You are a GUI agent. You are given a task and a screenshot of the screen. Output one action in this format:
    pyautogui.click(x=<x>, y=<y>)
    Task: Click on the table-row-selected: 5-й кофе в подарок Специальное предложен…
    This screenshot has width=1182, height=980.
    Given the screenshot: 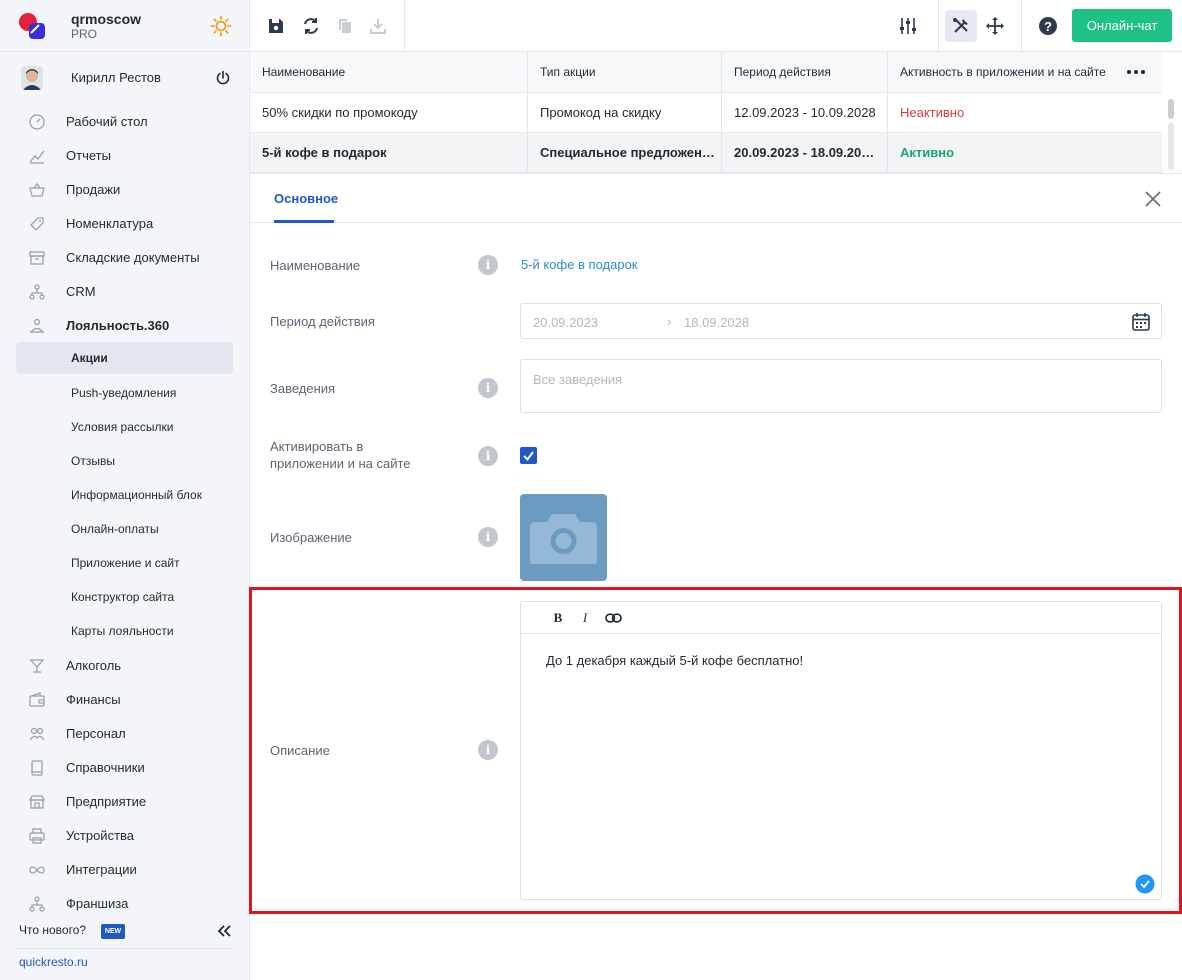 What is the action you would take?
    pyautogui.click(x=706, y=153)
    